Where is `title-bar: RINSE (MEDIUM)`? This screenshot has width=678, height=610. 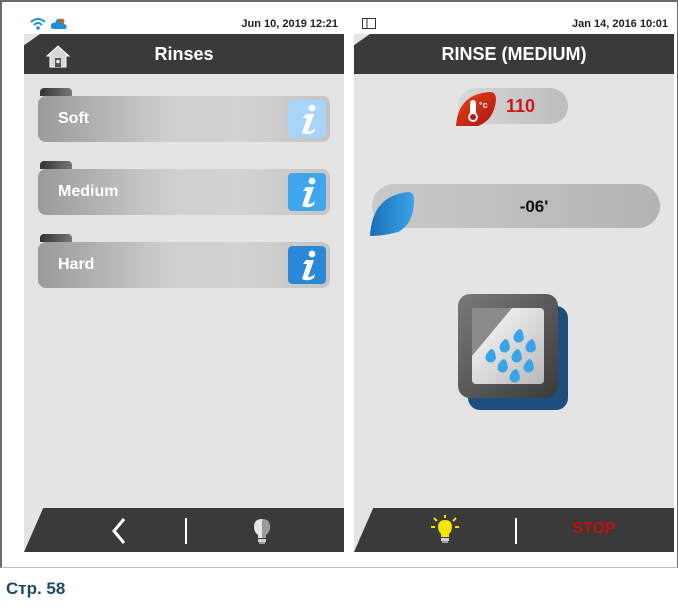
title-bar: RINSE (MEDIUM) is located at coordinates (514, 54).